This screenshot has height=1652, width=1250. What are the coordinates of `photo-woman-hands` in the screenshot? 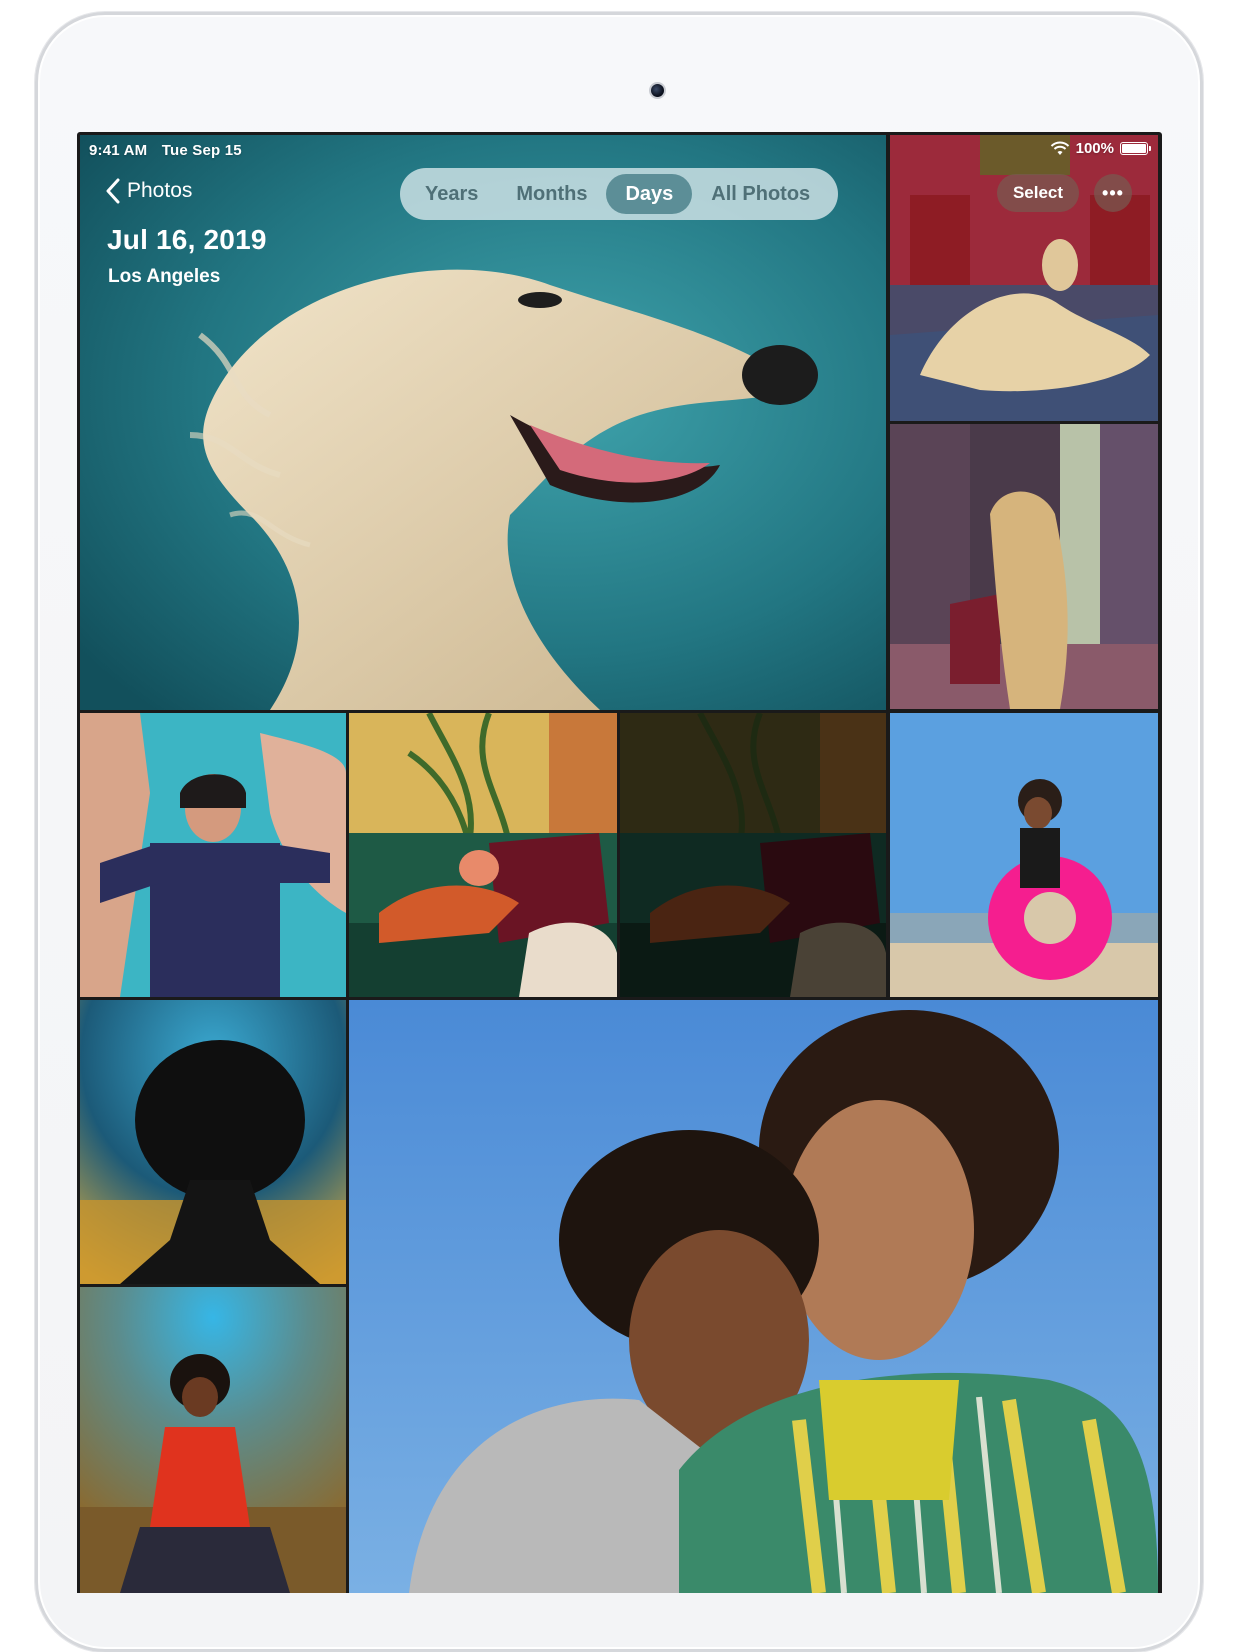 It's located at (213, 855).